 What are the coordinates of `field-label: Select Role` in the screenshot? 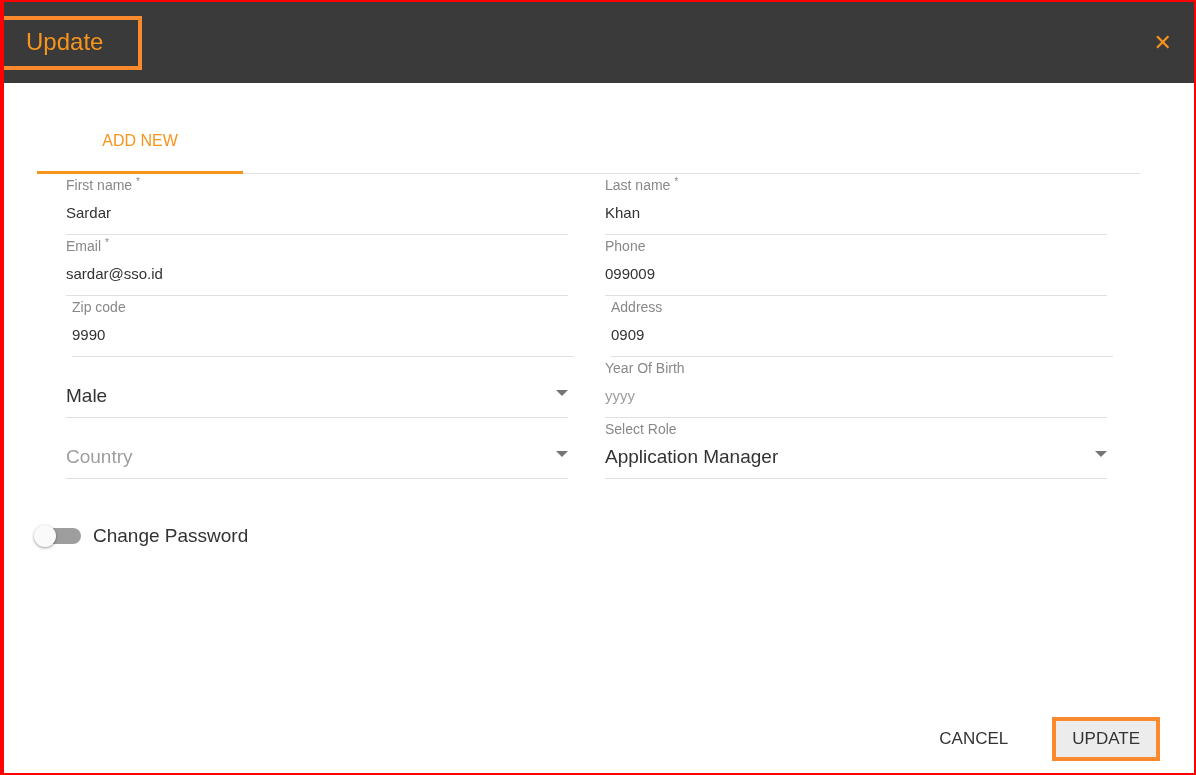 It's located at (641, 429).